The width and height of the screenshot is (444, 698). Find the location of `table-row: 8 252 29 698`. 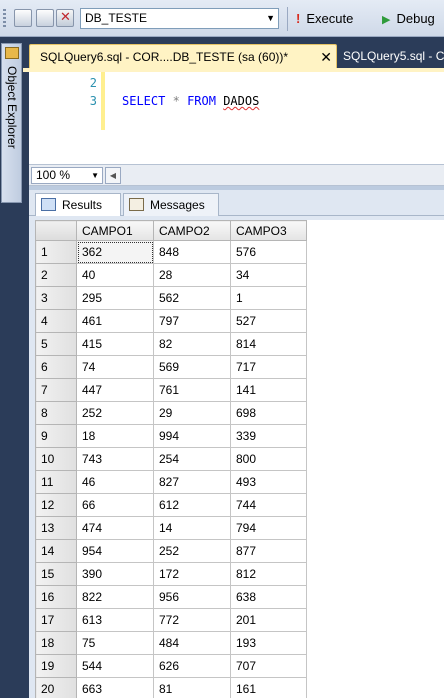

table-row: 8 252 29 698 is located at coordinates (171, 413).